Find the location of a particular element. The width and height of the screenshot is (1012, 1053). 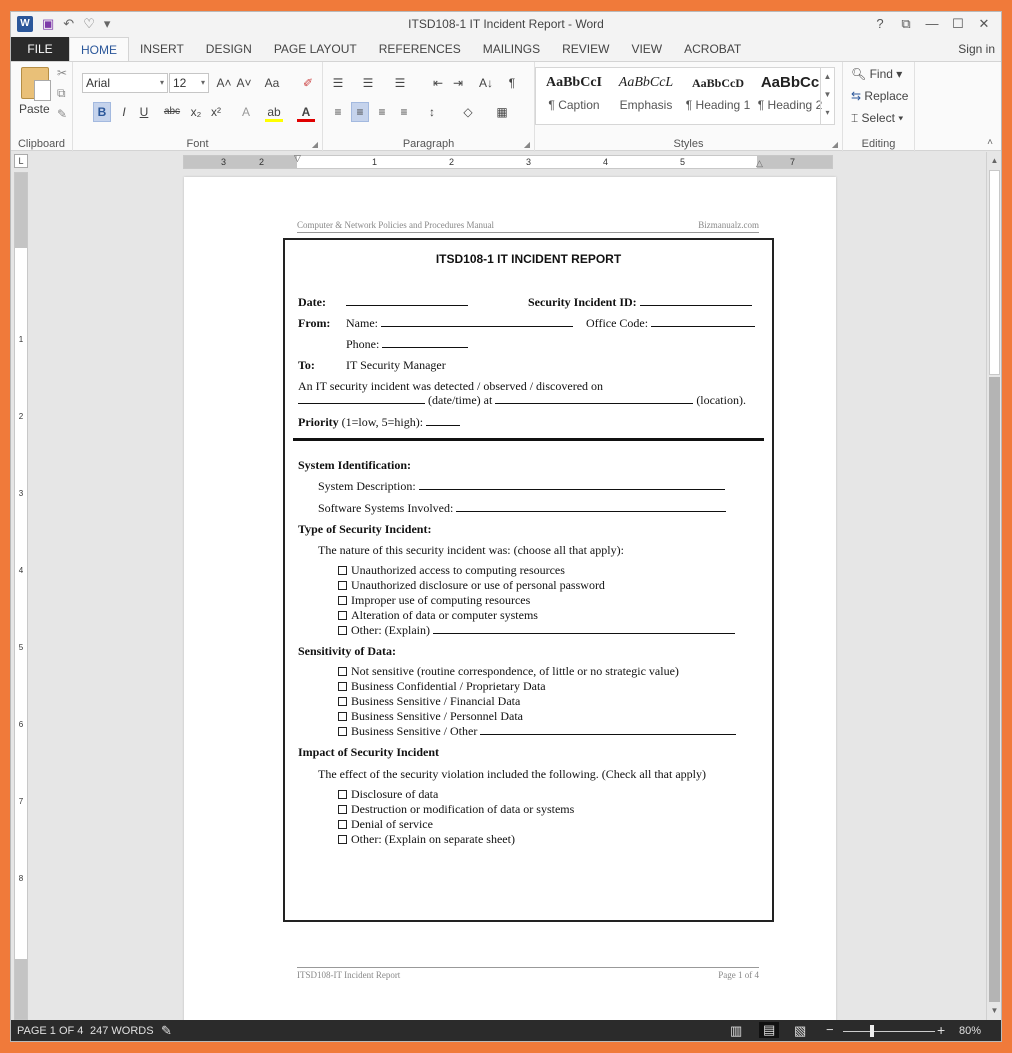

phone-field is located at coordinates (425, 342).